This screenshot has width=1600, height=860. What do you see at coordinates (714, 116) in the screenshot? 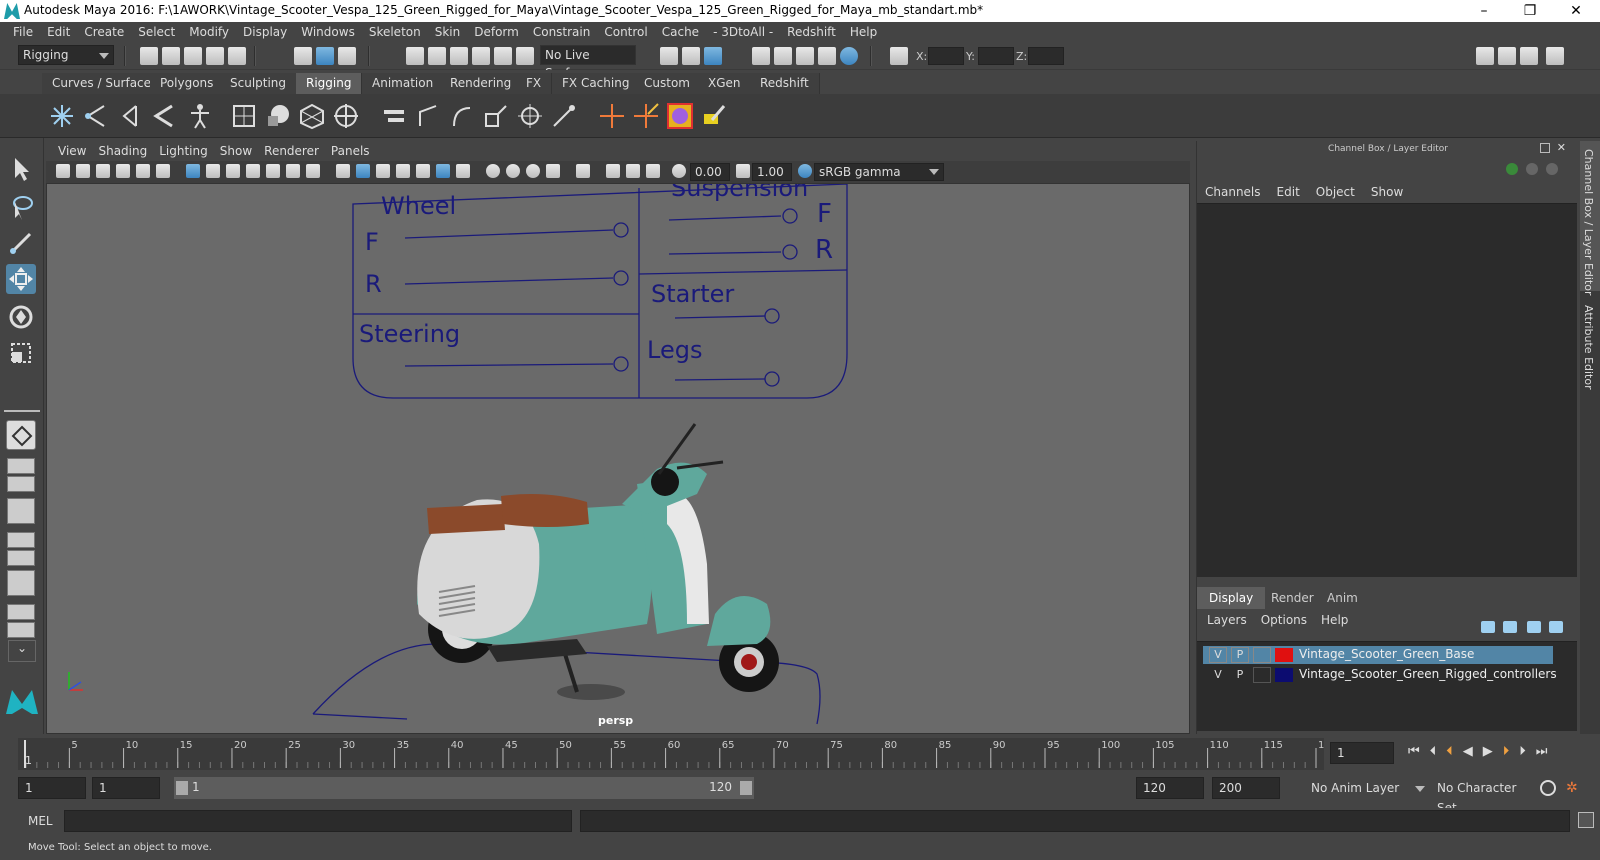
I see `paint-tool-icon` at bounding box center [714, 116].